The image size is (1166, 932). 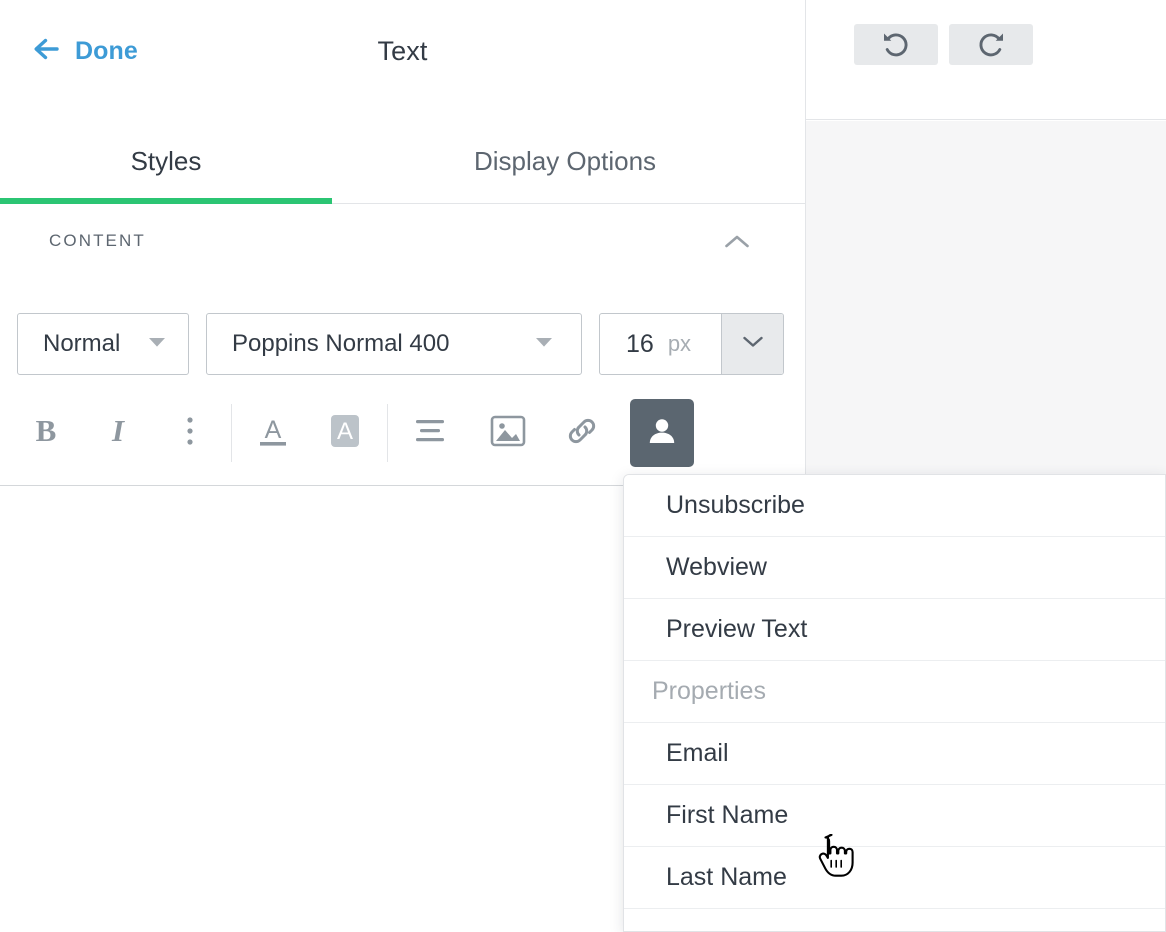 I want to click on italic-button: I, so click(x=118, y=433).